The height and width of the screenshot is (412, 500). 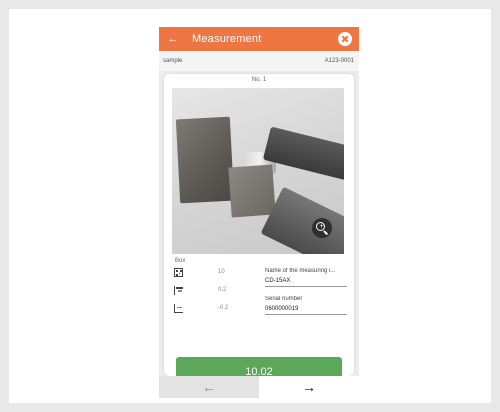 What do you see at coordinates (326, 232) in the screenshot?
I see `zoom-handle` at bounding box center [326, 232].